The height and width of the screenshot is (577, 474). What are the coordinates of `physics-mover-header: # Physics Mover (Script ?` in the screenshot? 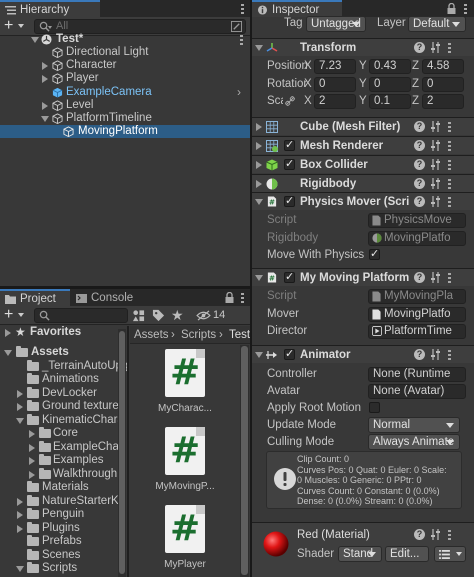 It's located at (363, 201).